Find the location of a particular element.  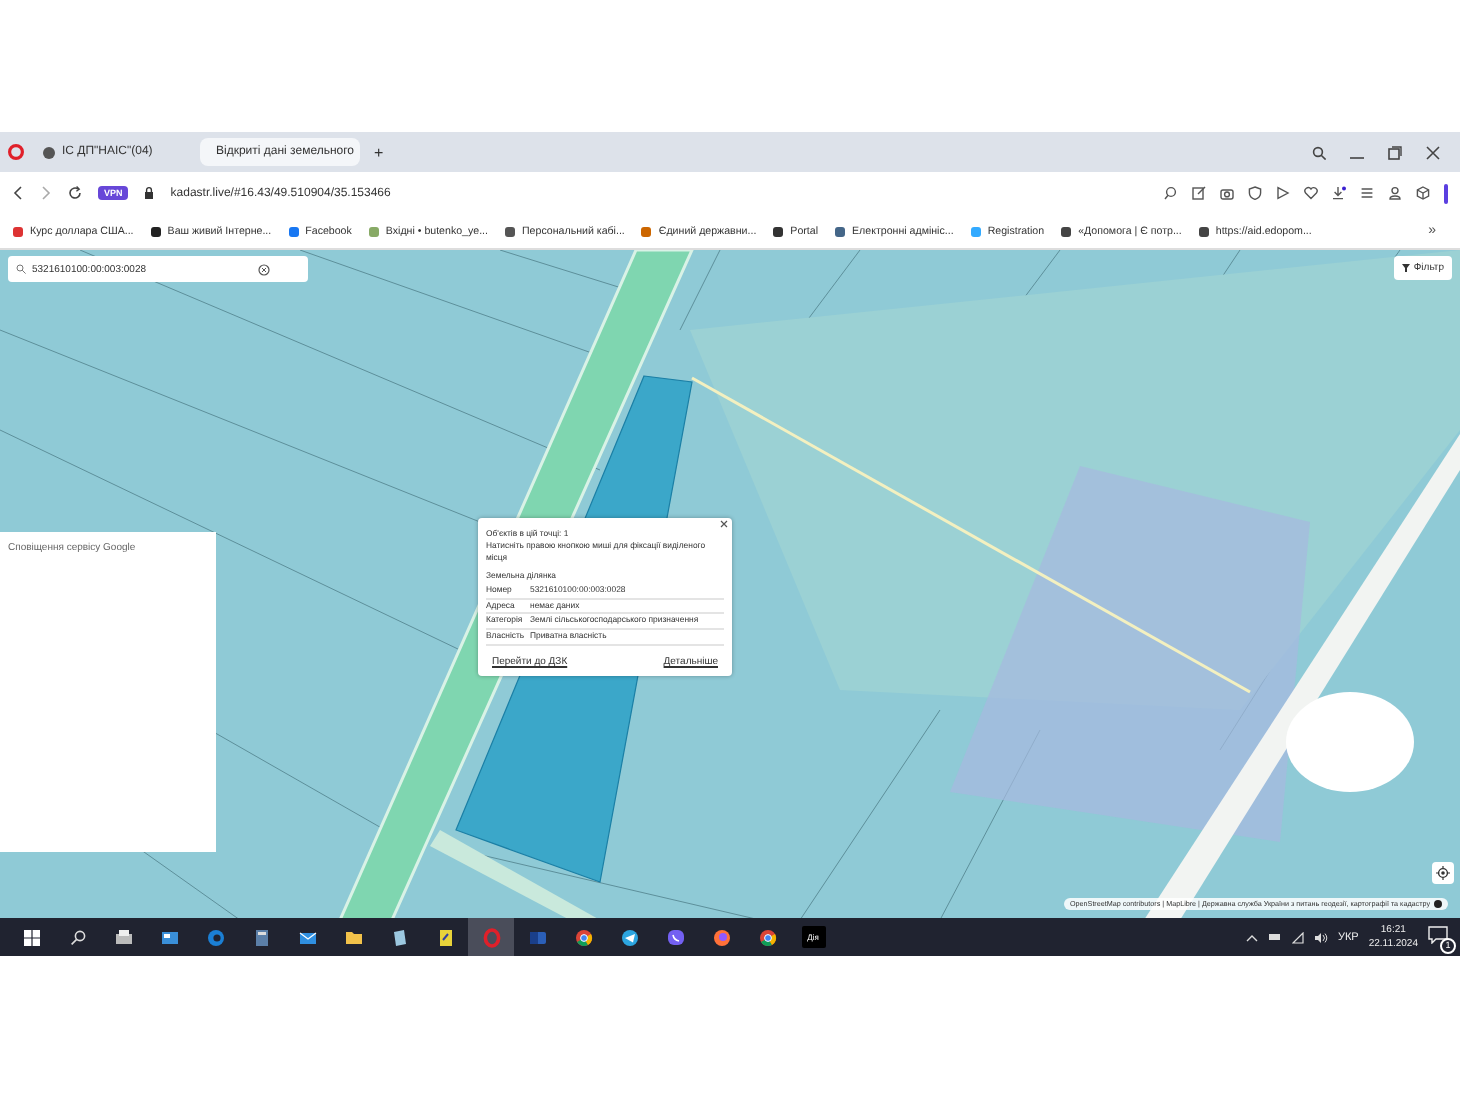

document-icon is located at coordinates (445, 937).